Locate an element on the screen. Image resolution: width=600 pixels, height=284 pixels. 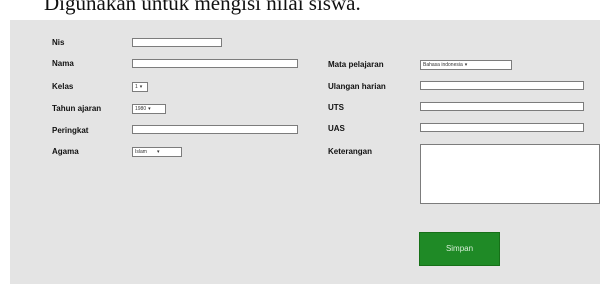
simpan-button: Simpan is located at coordinates (459, 249).